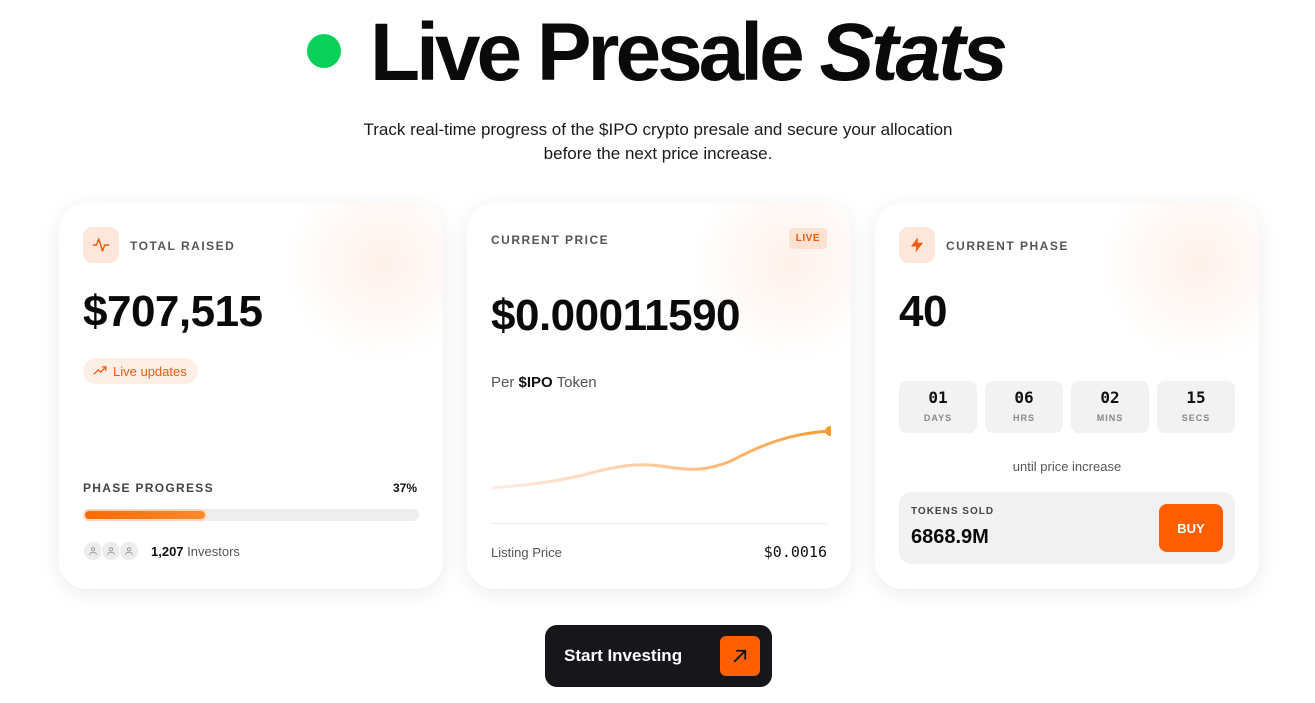 Image resolution: width=1315 pixels, height=703 pixels. I want to click on countdown-hours-unit: HRS, so click(1023, 418).